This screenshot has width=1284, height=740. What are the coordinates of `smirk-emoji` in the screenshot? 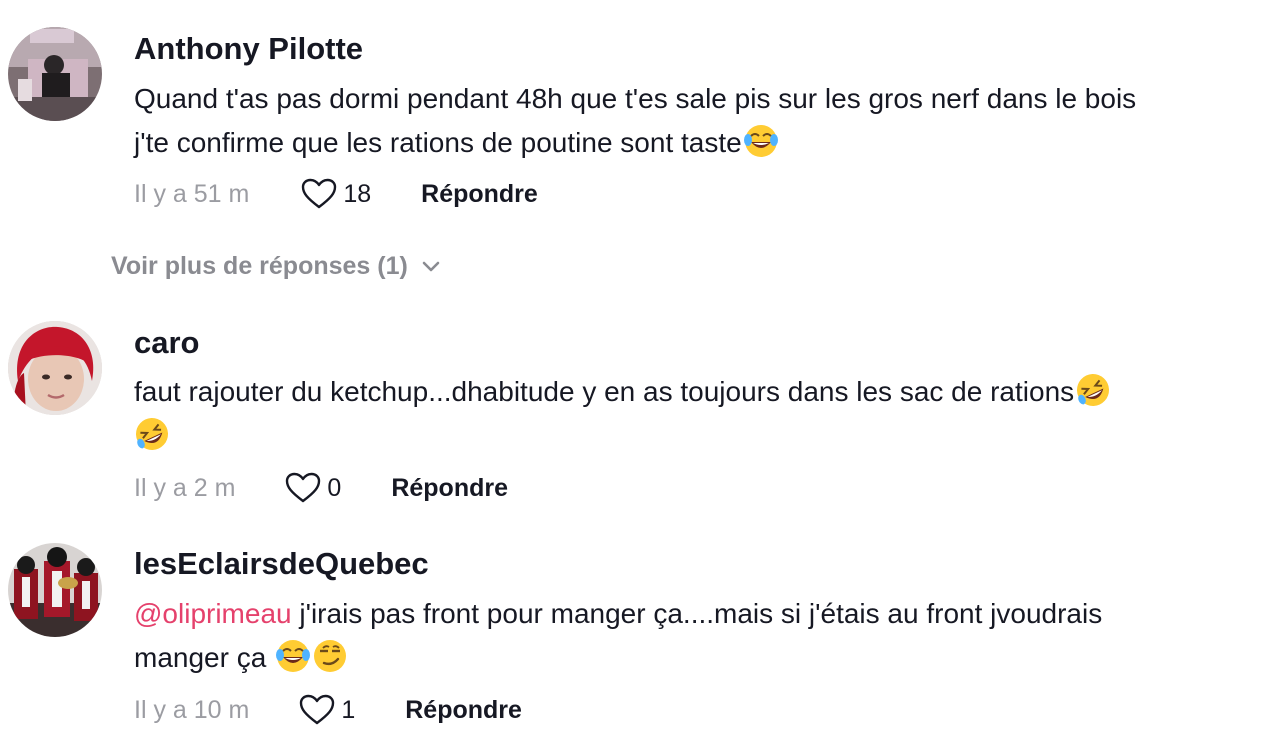 It's located at (330, 656).